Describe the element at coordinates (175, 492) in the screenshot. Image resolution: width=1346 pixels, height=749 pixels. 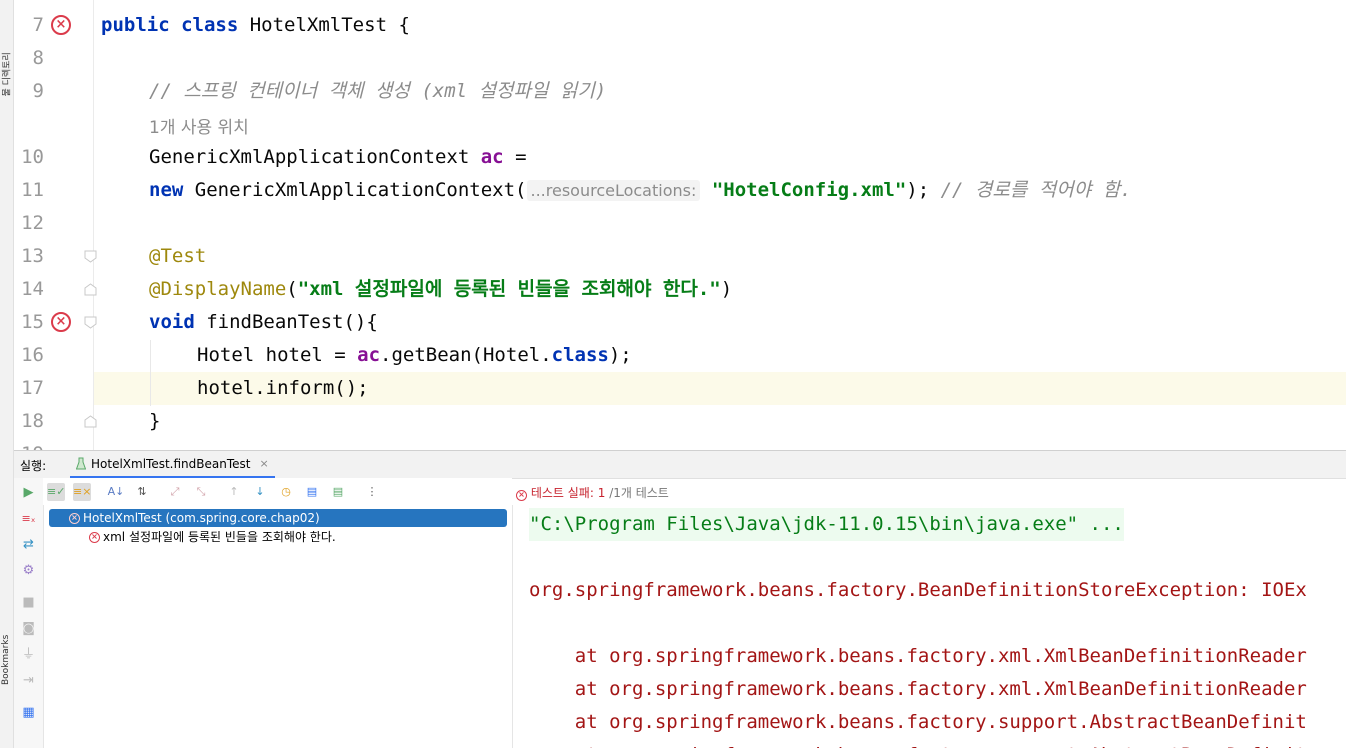
I see `expand-all-icon: ⤢` at that location.